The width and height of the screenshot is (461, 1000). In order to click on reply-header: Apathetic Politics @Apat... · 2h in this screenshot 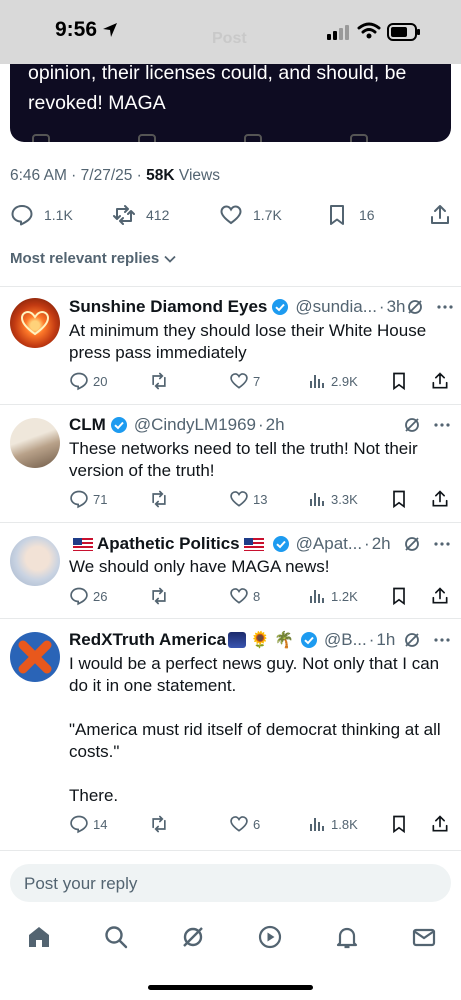, I will do `click(260, 544)`.